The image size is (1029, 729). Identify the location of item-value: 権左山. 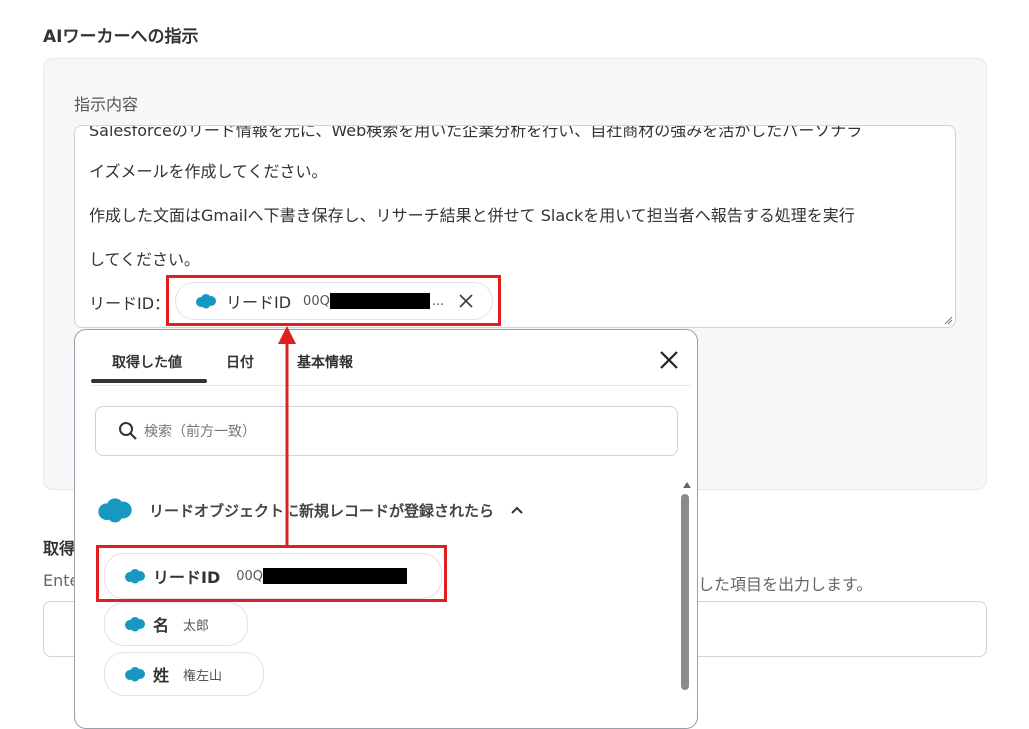
(203, 676).